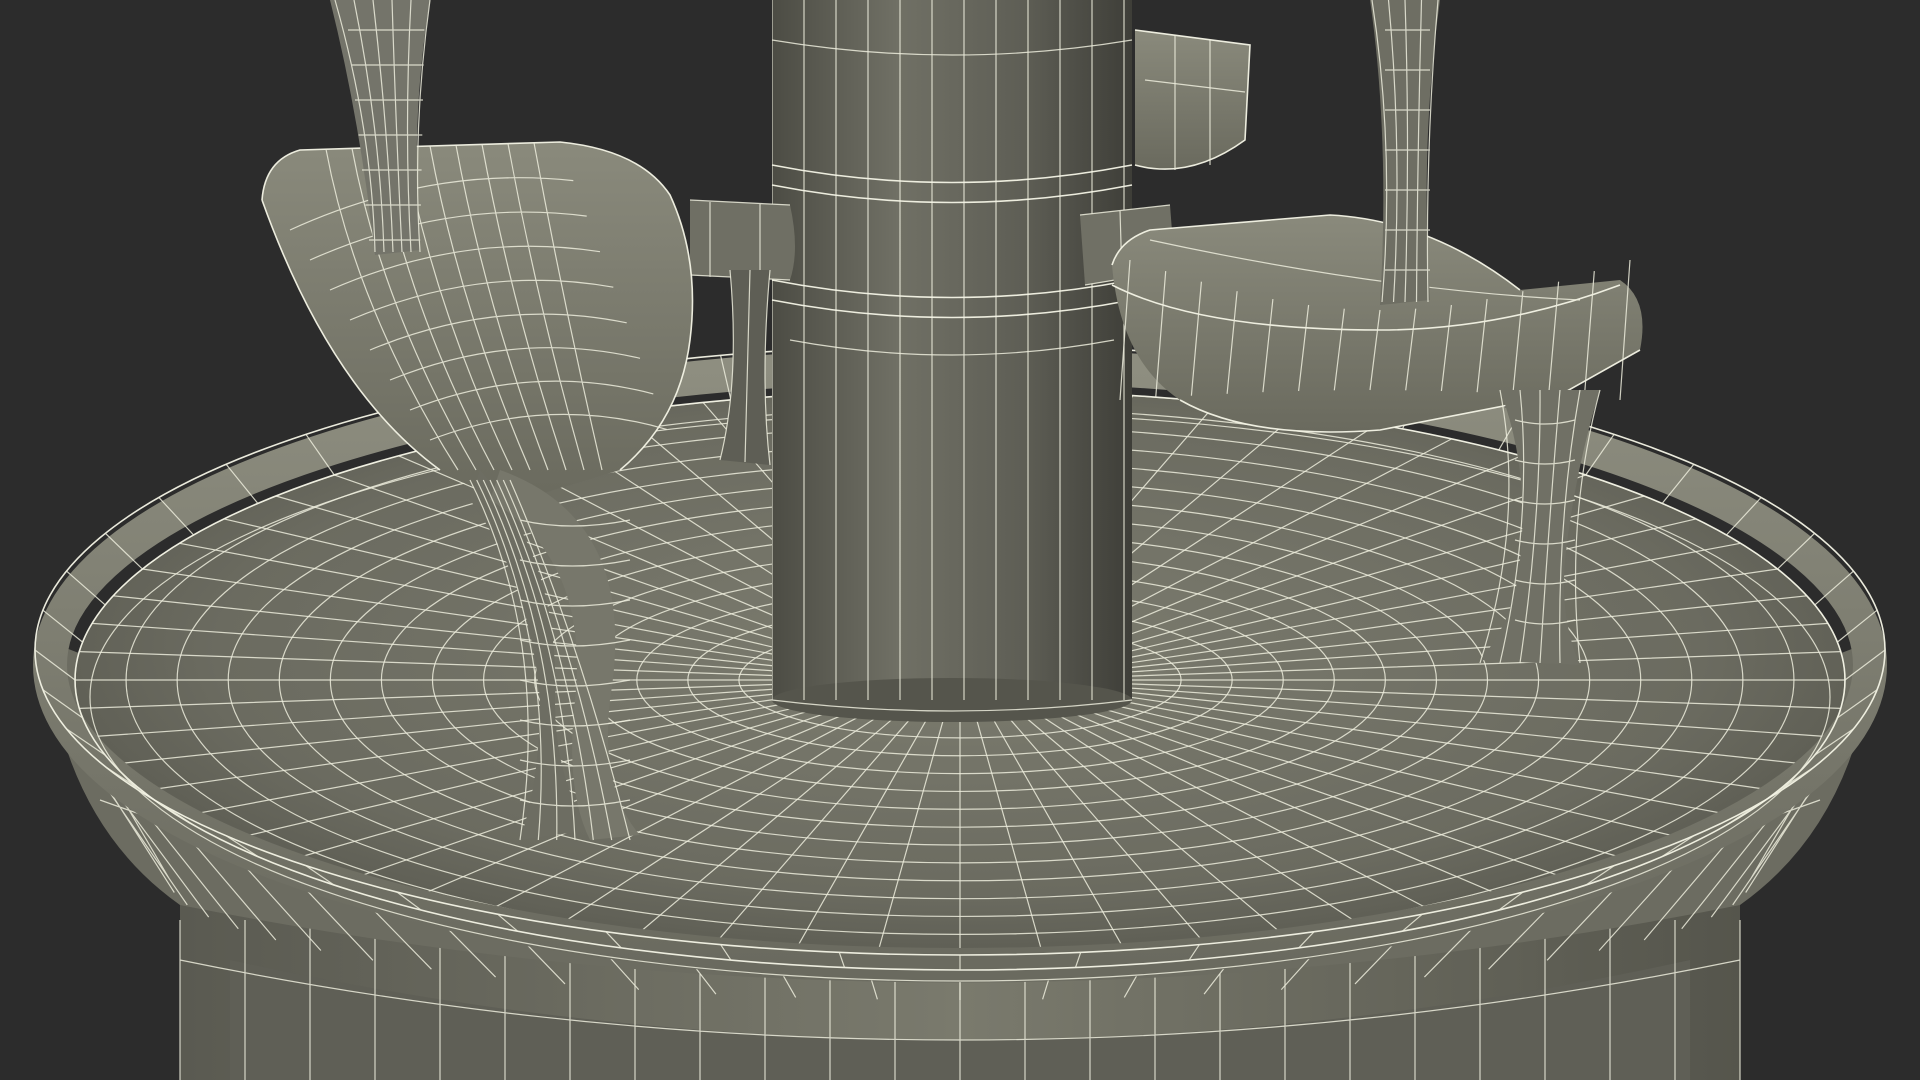 The width and height of the screenshot is (1920, 1080). Describe the element at coordinates (1192, 99) in the screenshot. I see `small-cup-top-right` at that location.